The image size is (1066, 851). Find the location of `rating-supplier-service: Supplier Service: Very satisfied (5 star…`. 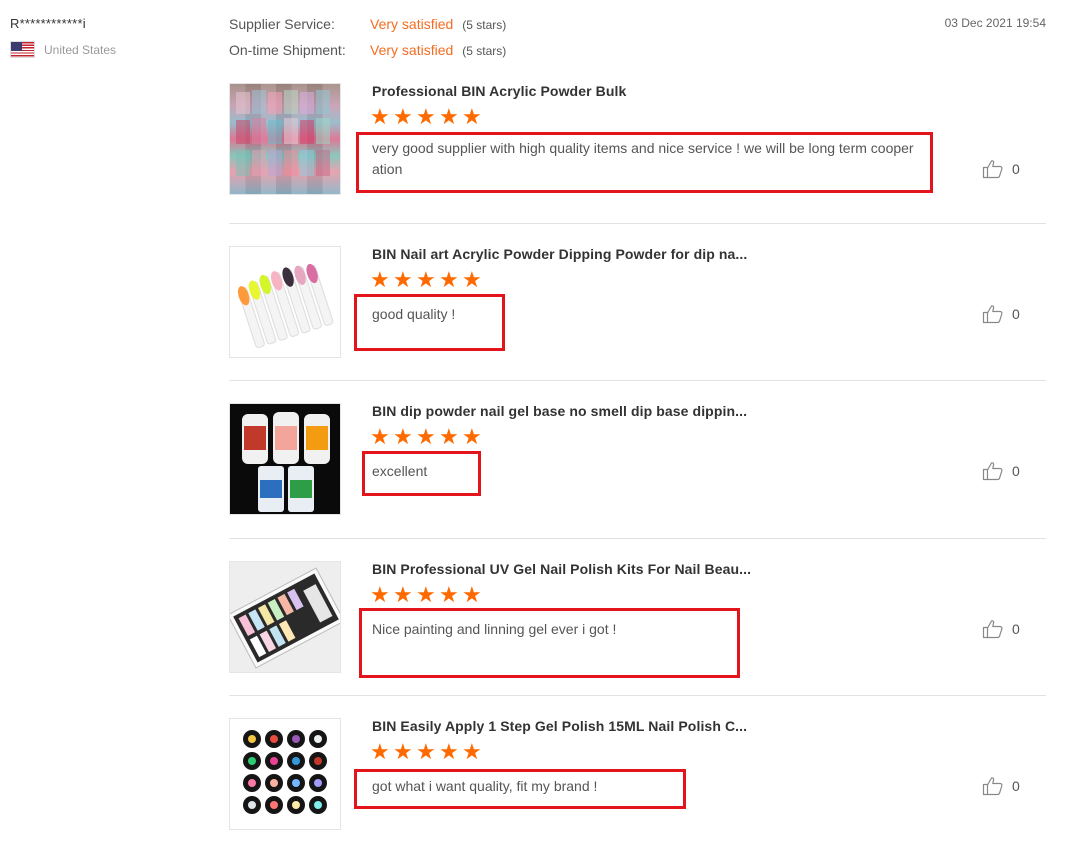

rating-supplier-service: Supplier Service: Very satisfied (5 star… is located at coordinates (367, 29).